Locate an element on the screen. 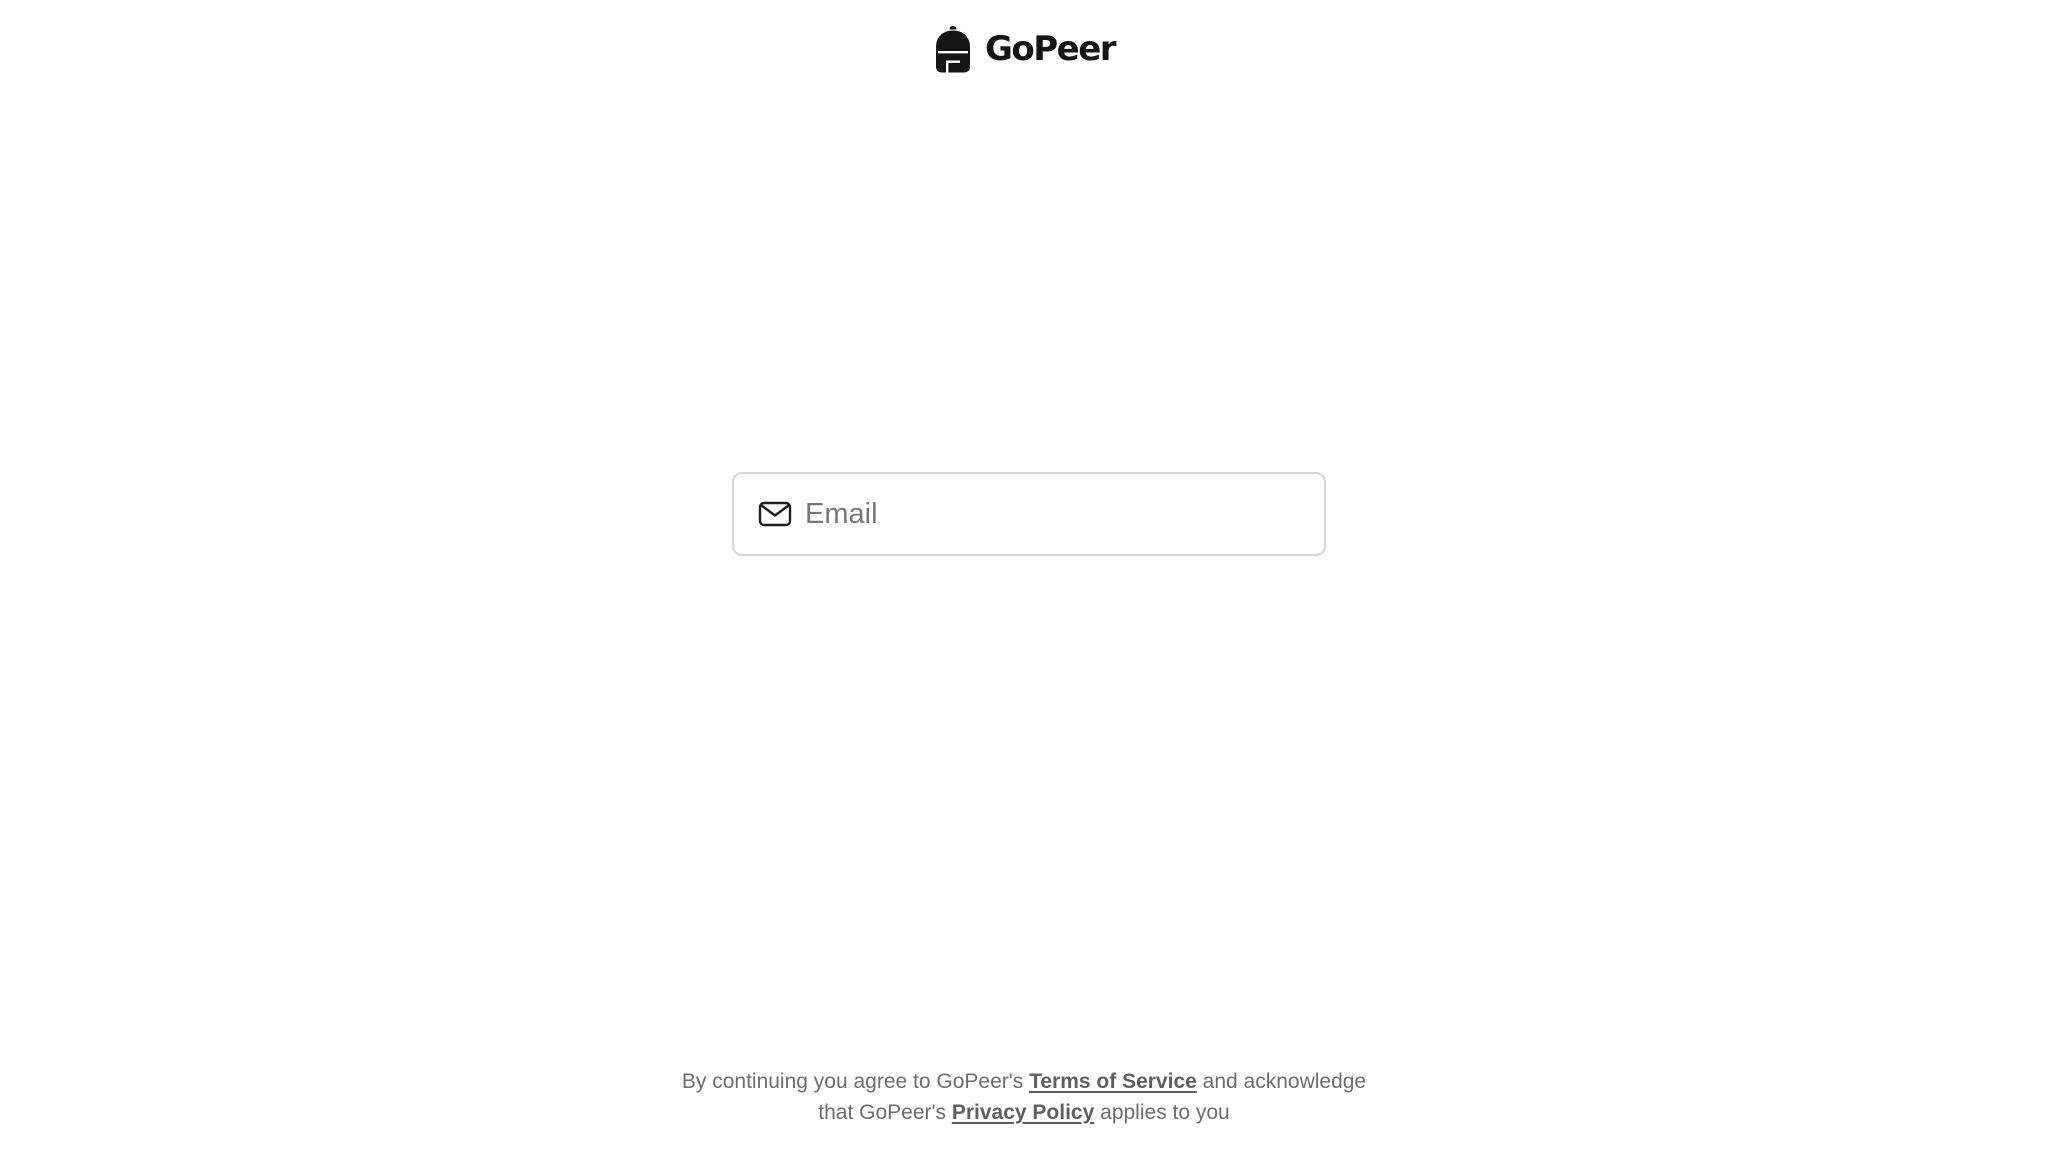  legal-text-prefix: By continuing you agree to GoPeer's is located at coordinates (852, 1081).